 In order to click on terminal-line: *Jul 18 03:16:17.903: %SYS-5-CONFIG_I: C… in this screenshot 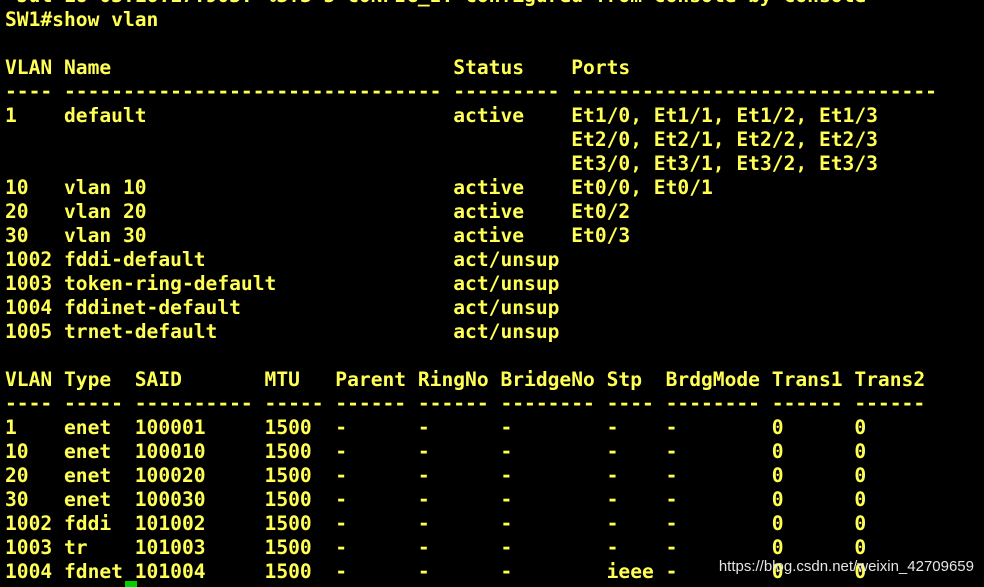, I will do `click(471, 4)`.